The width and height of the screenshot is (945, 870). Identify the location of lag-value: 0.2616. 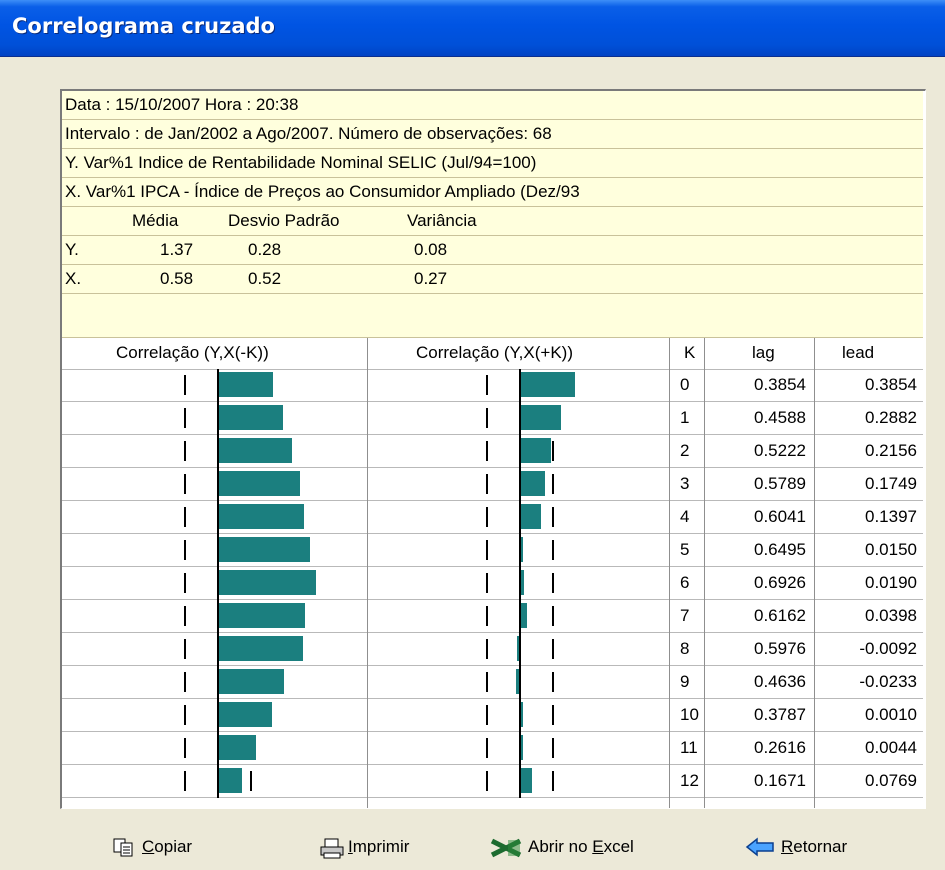
(780, 747).